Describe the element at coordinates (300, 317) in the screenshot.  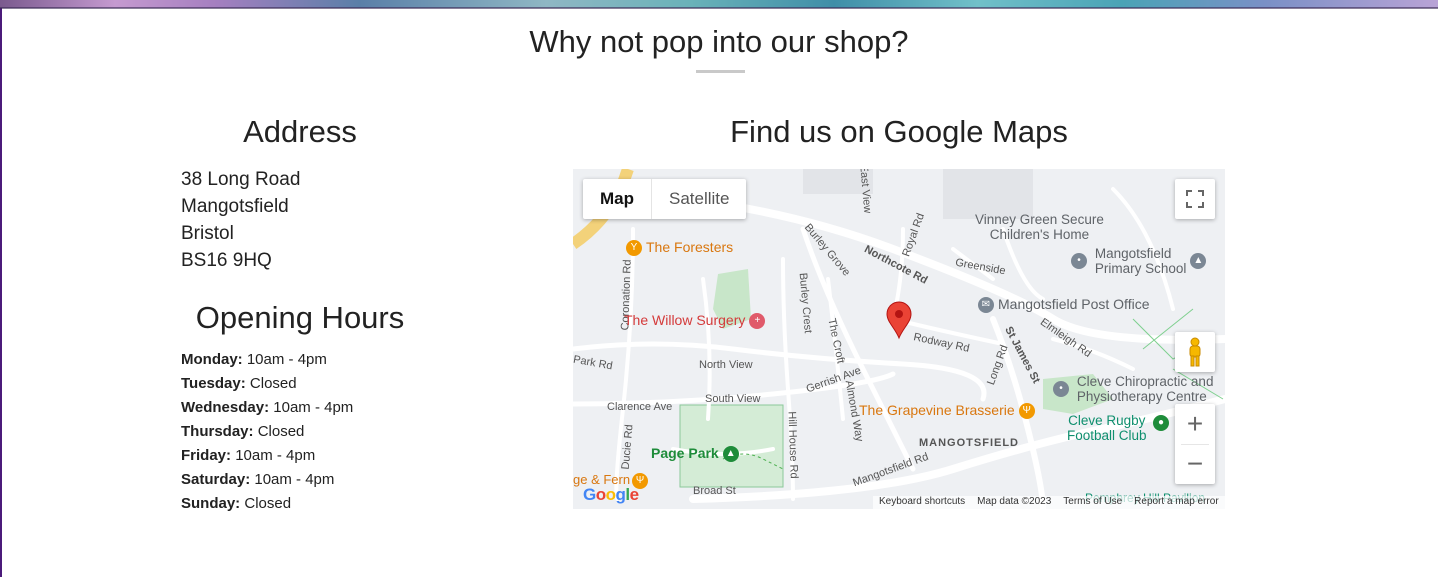
I see `opening-hours-heading: Opening Hours` at that location.